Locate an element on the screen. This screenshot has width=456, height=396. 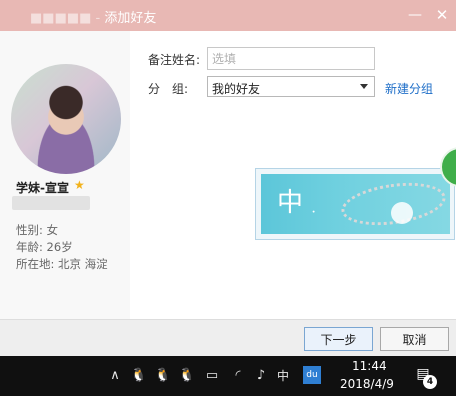
title-bar: ■■■■■ - 添加好友 — ✕ is located at coordinates (228, 15).